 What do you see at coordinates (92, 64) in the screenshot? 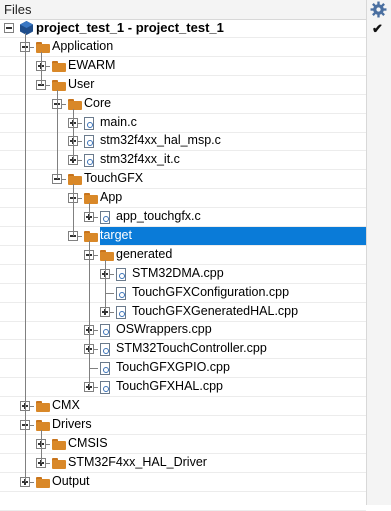
I see `tree-item-label: EWARM` at bounding box center [92, 64].